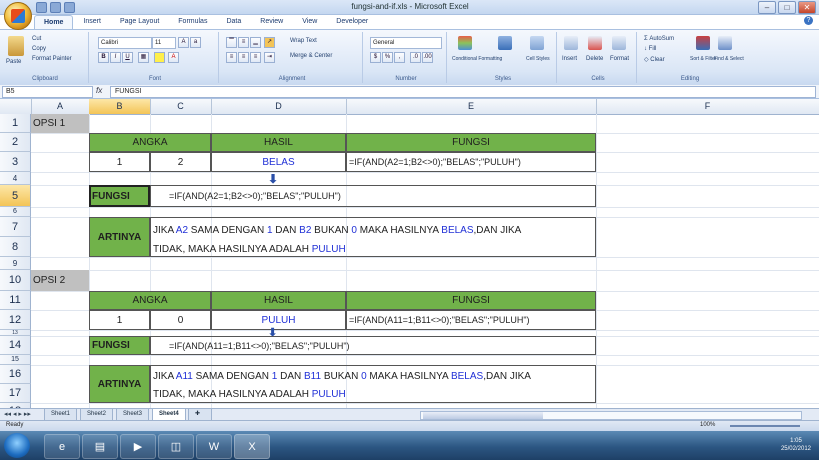 This screenshot has height=460, width=819. Describe the element at coordinates (537, 43) in the screenshot. I see `cell-styles-icon` at that location.